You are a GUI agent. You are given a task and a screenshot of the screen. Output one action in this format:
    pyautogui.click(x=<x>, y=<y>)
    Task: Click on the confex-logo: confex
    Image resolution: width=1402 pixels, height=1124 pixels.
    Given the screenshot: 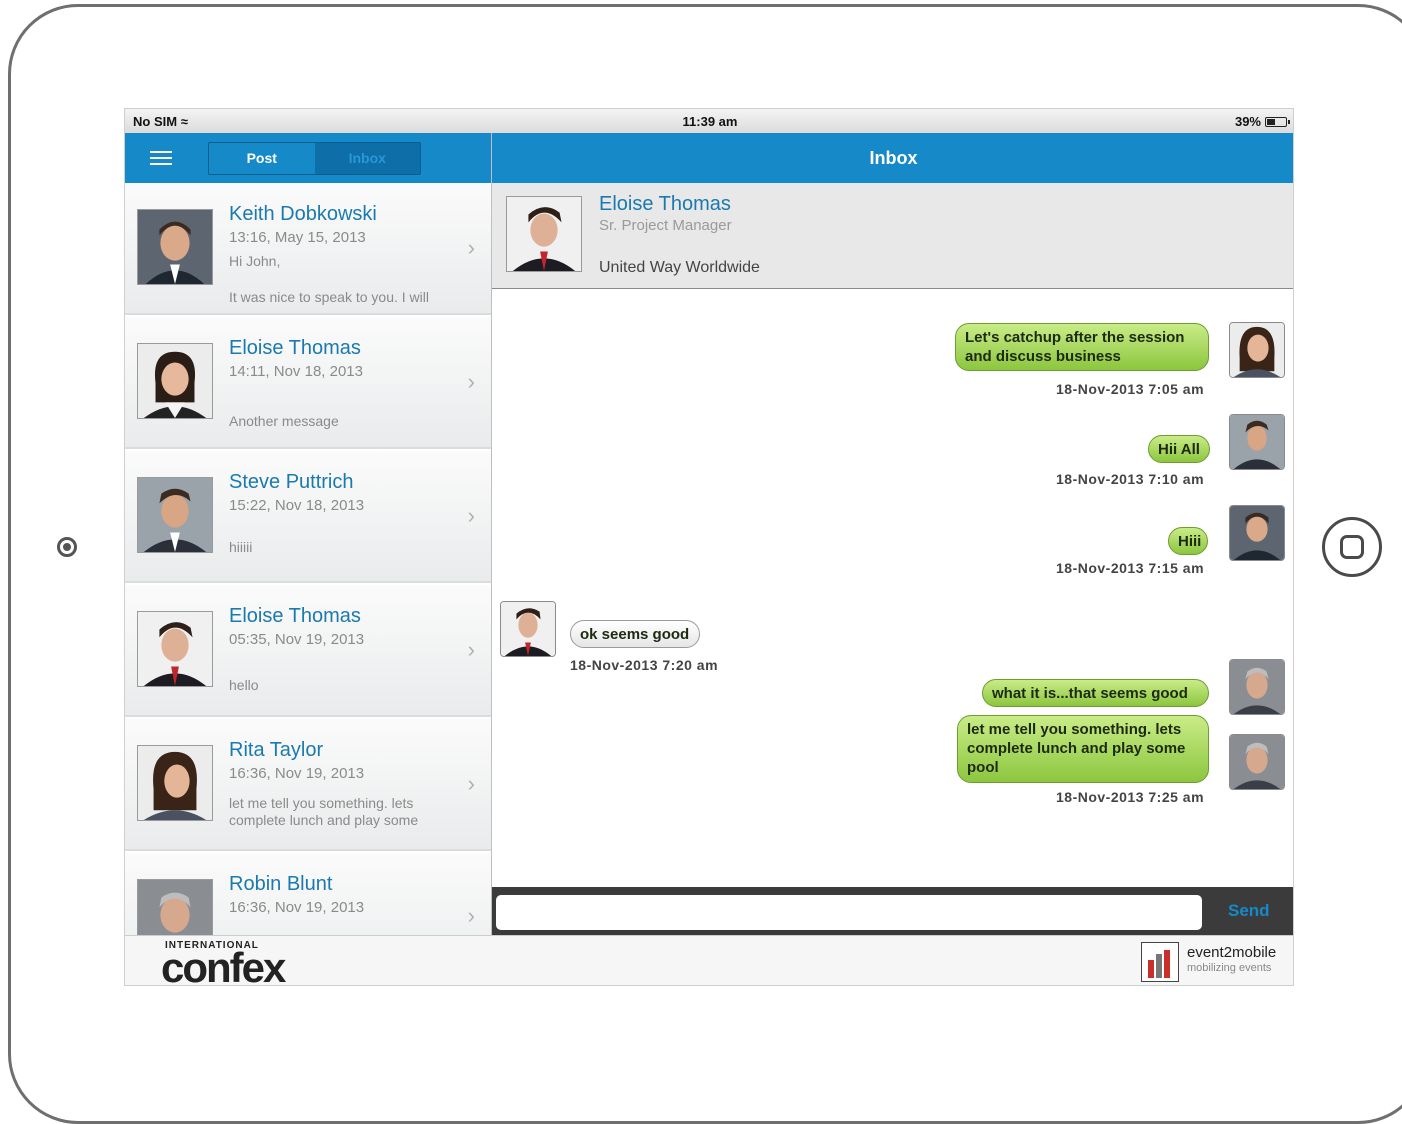 What is the action you would take?
    pyautogui.click(x=223, y=965)
    